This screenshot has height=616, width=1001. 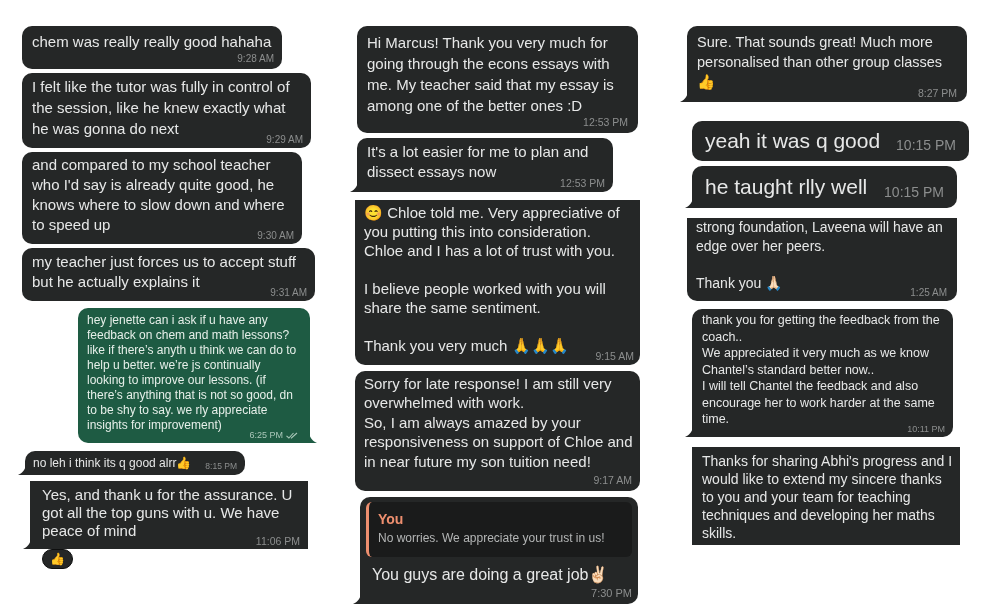 What do you see at coordinates (391, 519) in the screenshot?
I see `reply-author: You` at bounding box center [391, 519].